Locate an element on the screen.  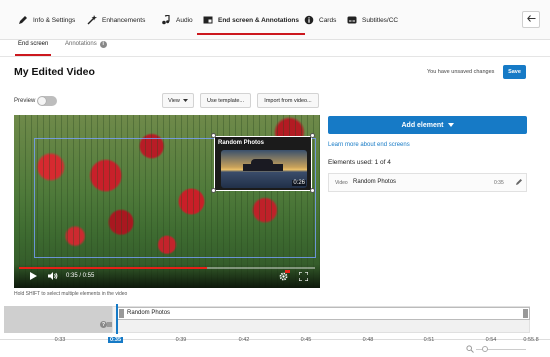
subtab-label: End screen is located at coordinates (33, 44).